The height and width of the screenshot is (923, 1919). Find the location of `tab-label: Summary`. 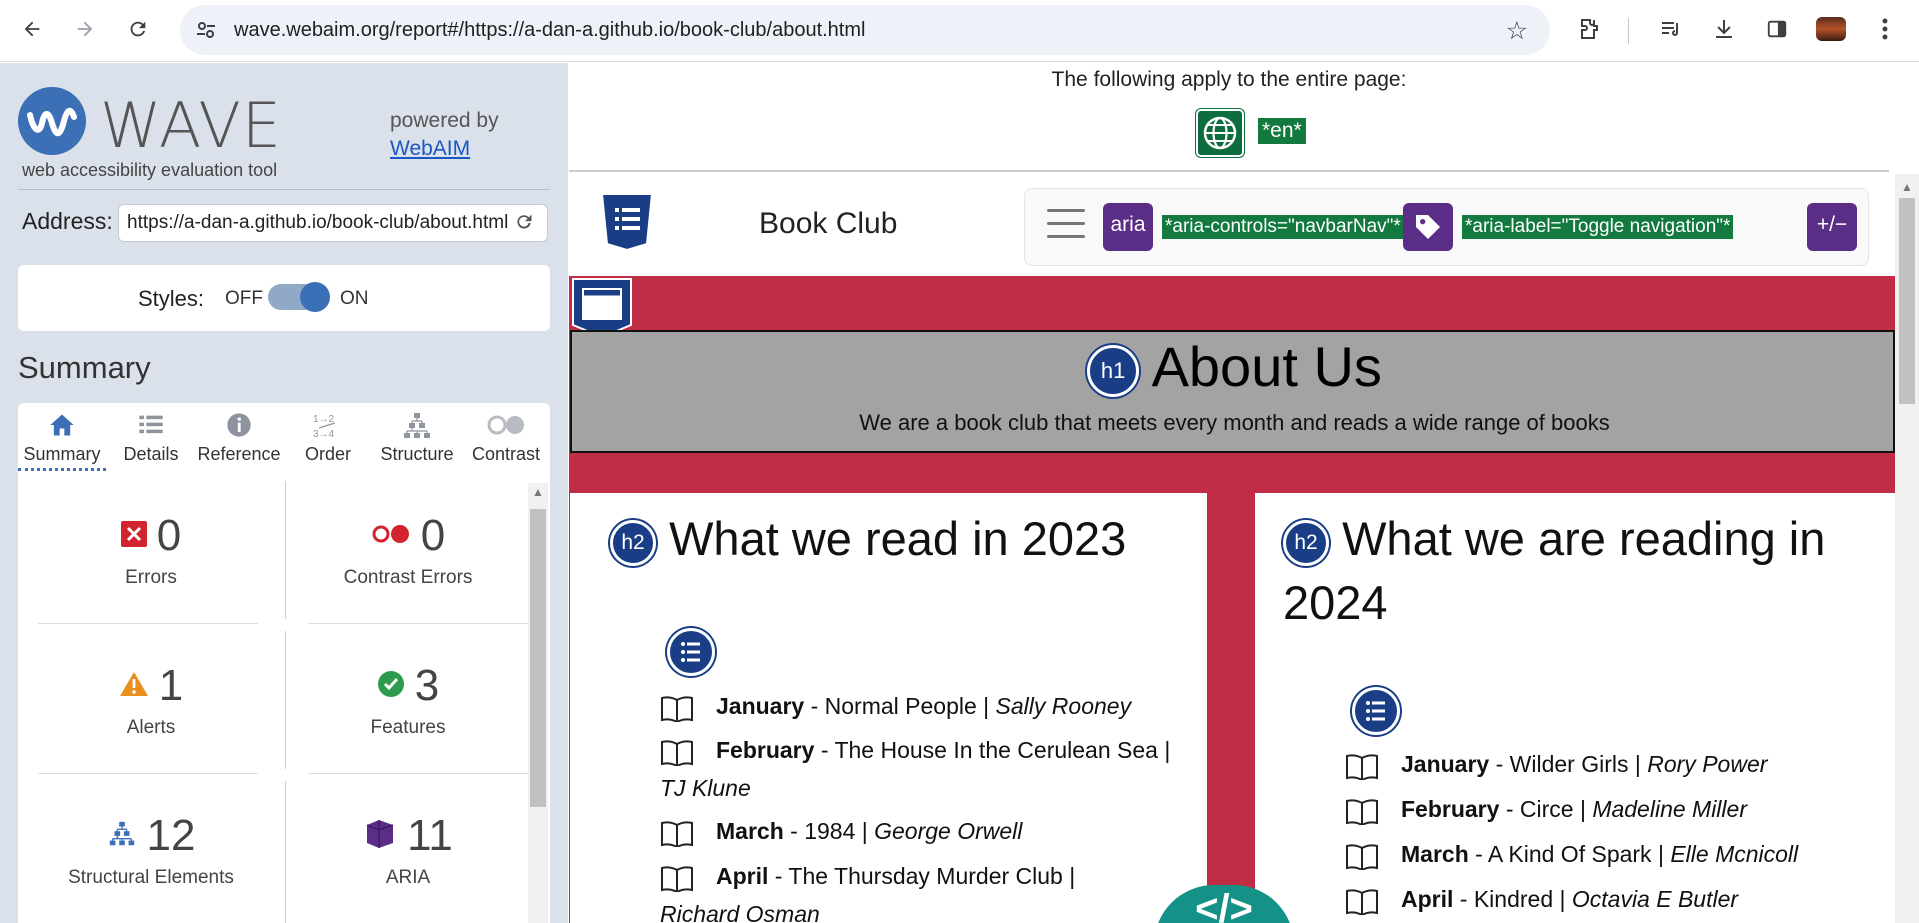

tab-label: Summary is located at coordinates (62, 454).